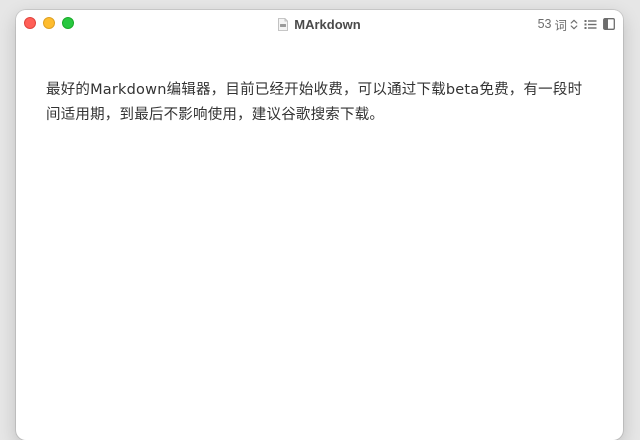  I want to click on minimize-button, so click(49, 23).